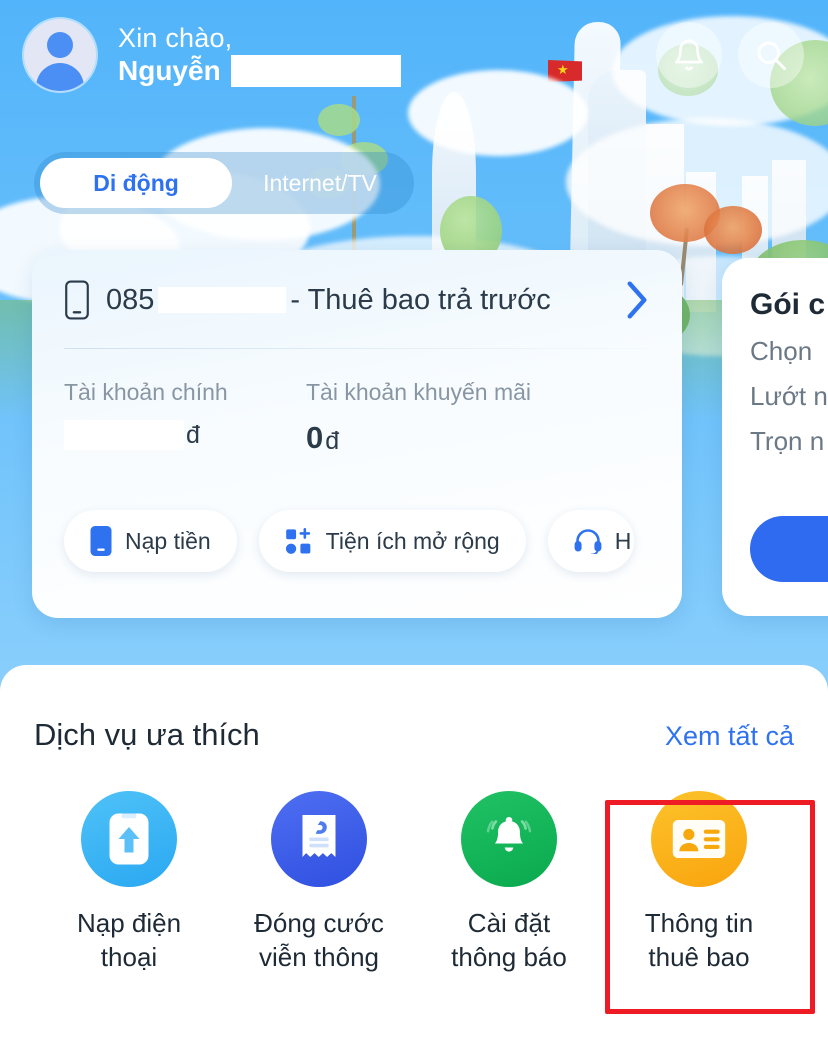 The image size is (828, 1040). What do you see at coordinates (729, 736) in the screenshot?
I see `see-all-link: Xem tất cả` at bounding box center [729, 736].